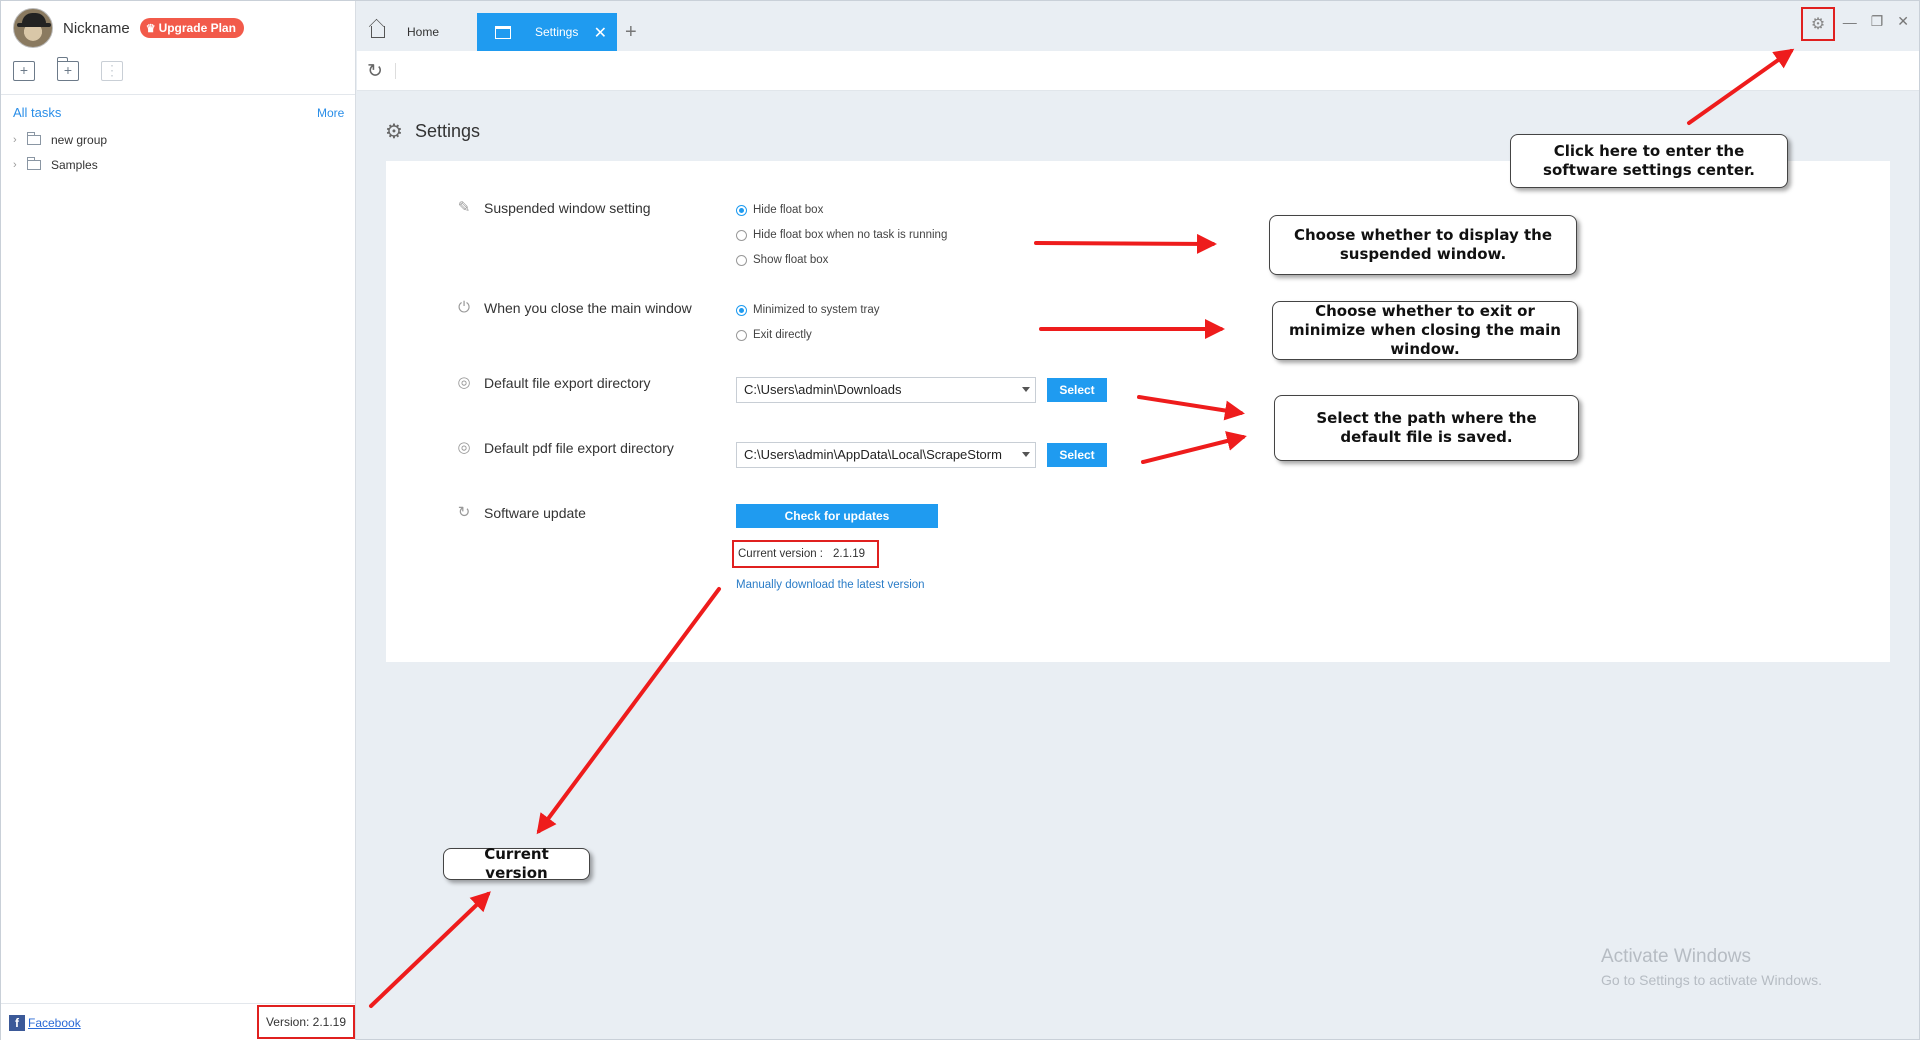 The height and width of the screenshot is (1040, 1920). What do you see at coordinates (1676, 956) in the screenshot?
I see `watermark-title: Activate Windows` at bounding box center [1676, 956].